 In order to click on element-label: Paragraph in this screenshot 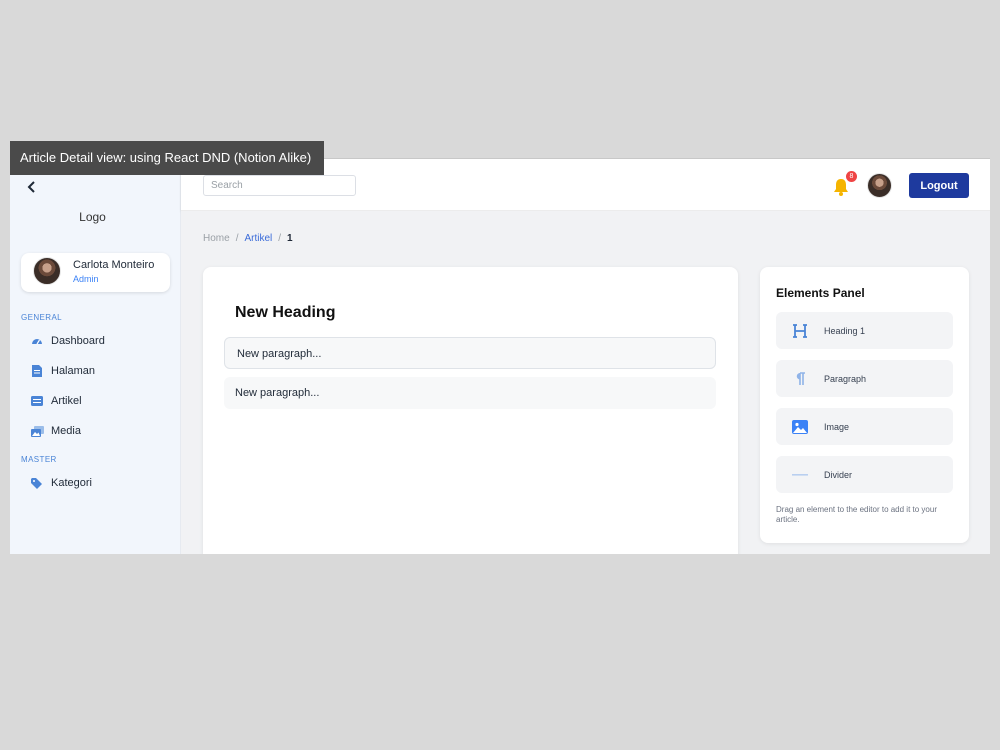, I will do `click(845, 378)`.